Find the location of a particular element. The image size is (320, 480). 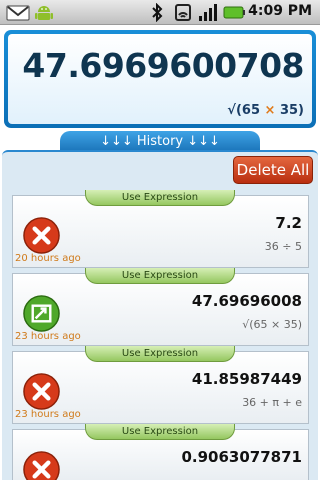

data-sync-icon is located at coordinates (183, 12).